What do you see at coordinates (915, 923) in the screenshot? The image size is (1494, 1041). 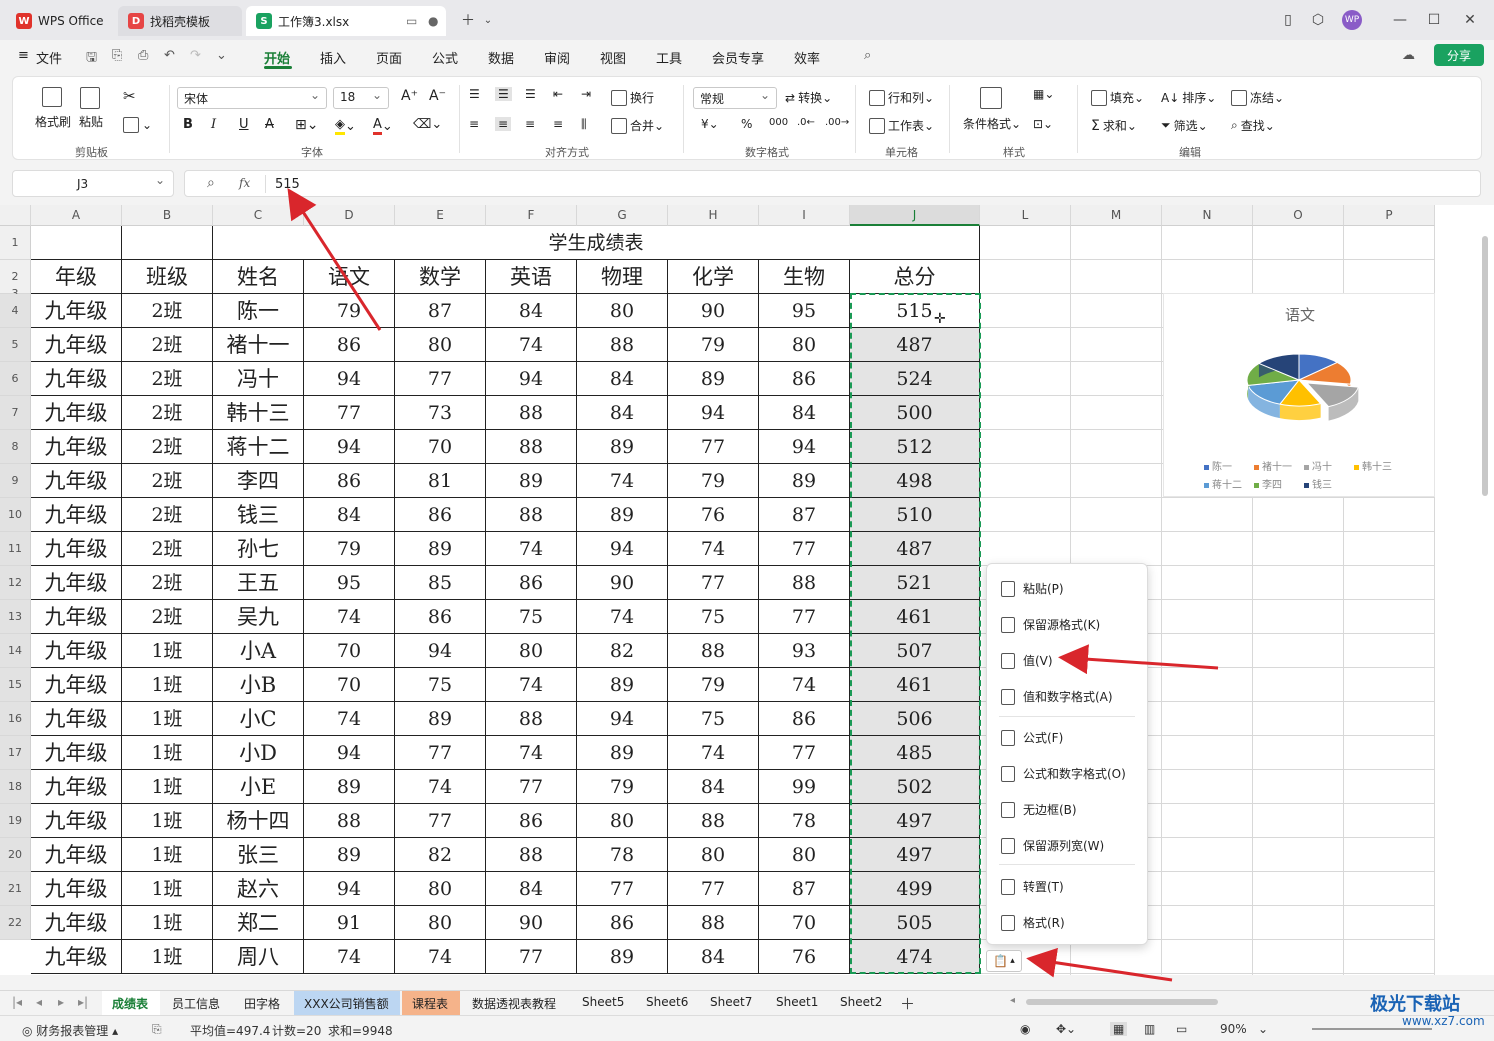 I see `total-cell: 505` at bounding box center [915, 923].